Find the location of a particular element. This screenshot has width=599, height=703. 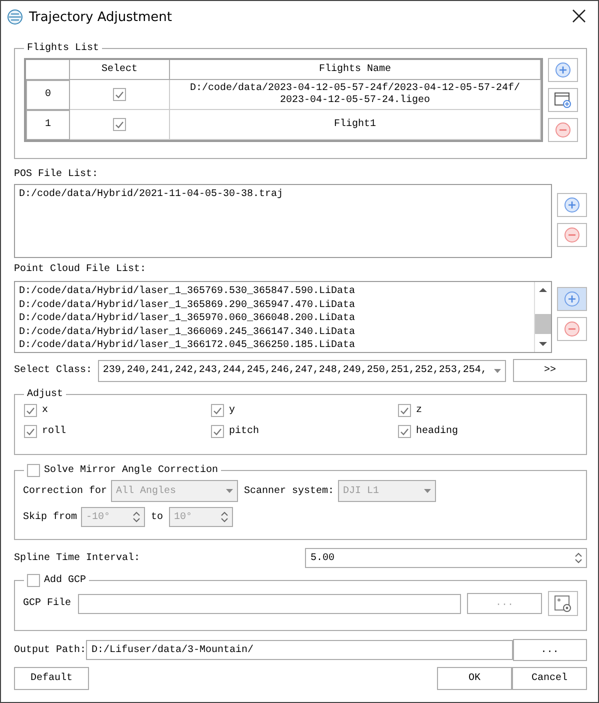

remove-pos-button is located at coordinates (572, 235).